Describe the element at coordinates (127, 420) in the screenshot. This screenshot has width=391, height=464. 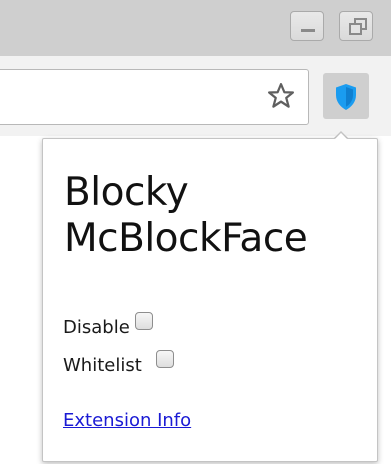
I see `extension-info-link: Extension Info` at that location.